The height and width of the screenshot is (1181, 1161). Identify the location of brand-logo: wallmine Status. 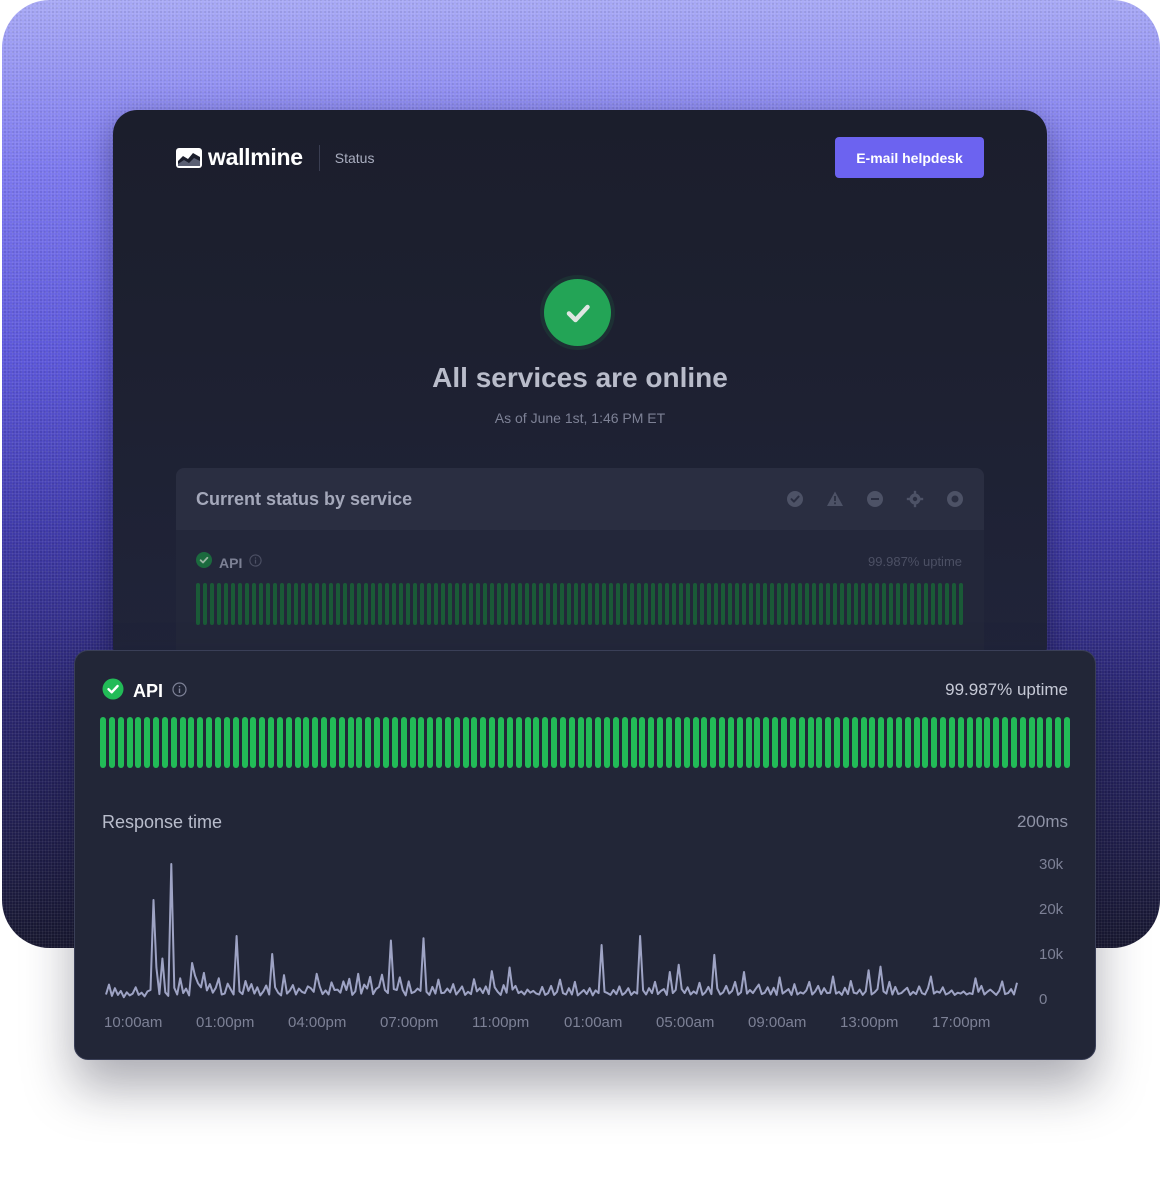
(275, 157).